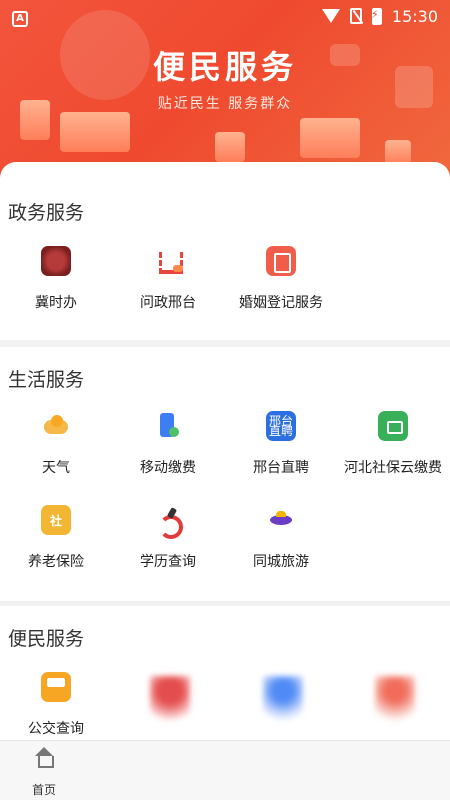 Image resolution: width=450 pixels, height=800 pixels. Describe the element at coordinates (168, 562) in the screenshot. I see `service-label: 学历查询` at that location.